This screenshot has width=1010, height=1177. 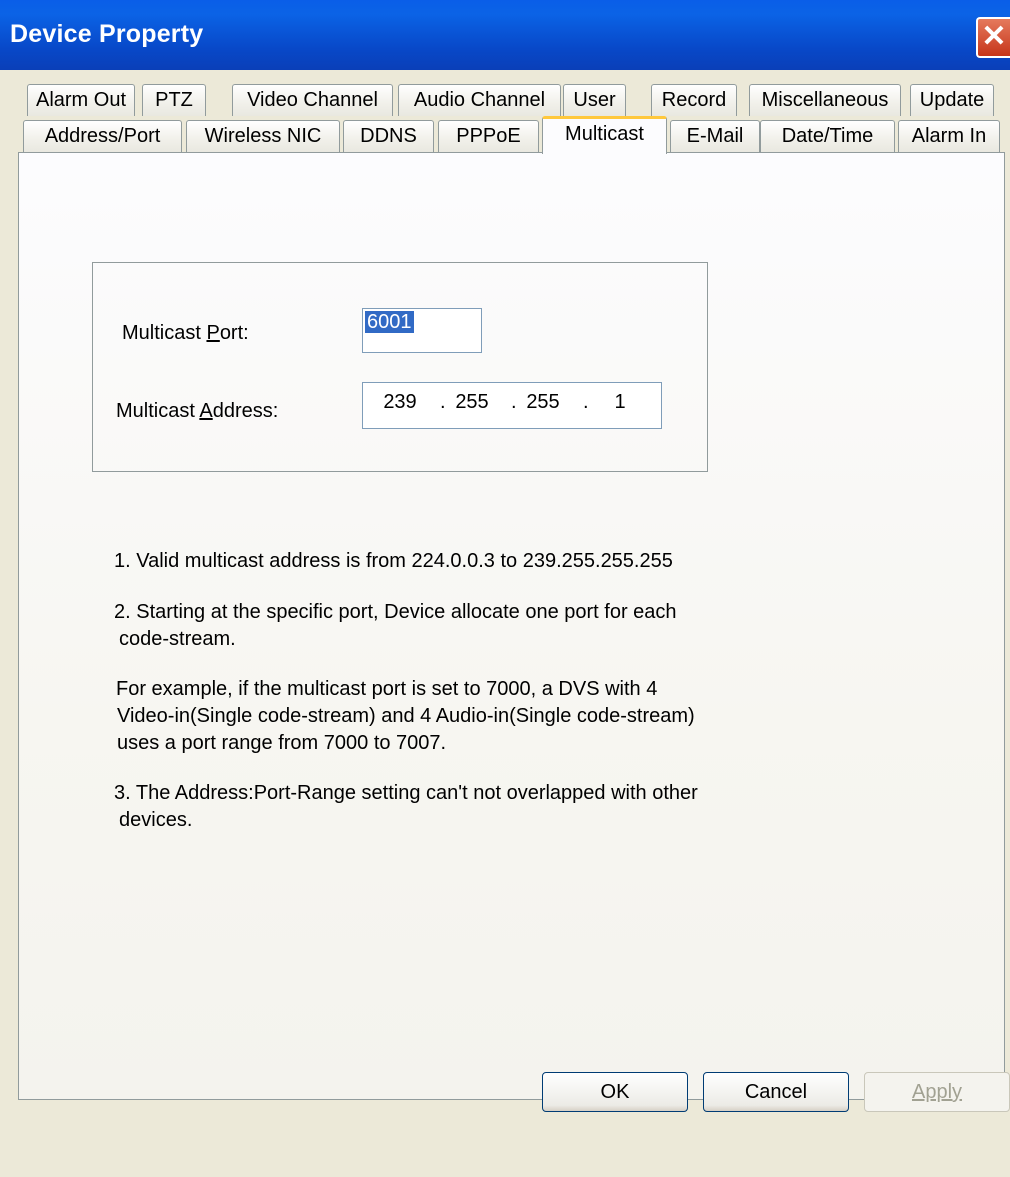 I want to click on ip-octet-1: 239, so click(x=400, y=402).